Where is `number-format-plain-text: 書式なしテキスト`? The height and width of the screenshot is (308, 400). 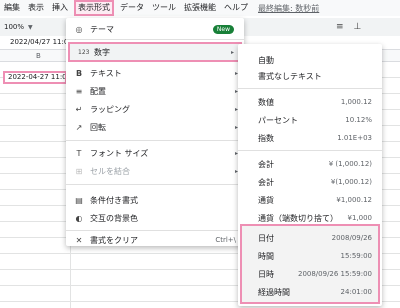
number-format-plain-text: 書式なしテキスト is located at coordinates (310, 76).